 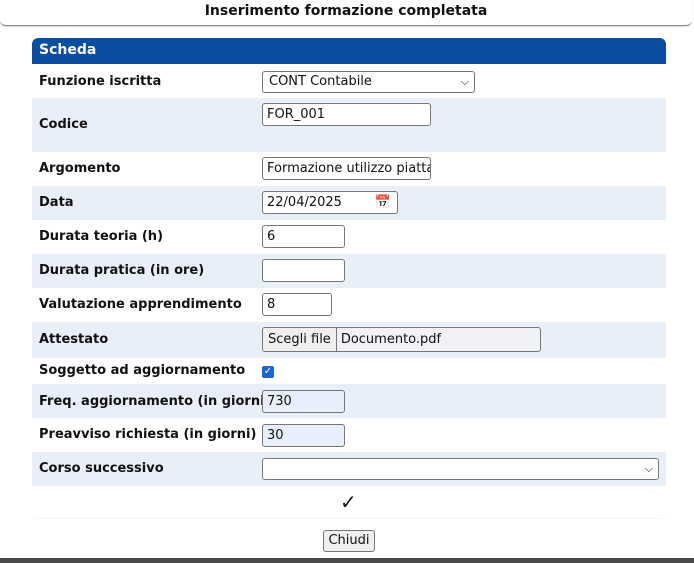 I want to click on confirm-row: ✓, so click(x=349, y=502).